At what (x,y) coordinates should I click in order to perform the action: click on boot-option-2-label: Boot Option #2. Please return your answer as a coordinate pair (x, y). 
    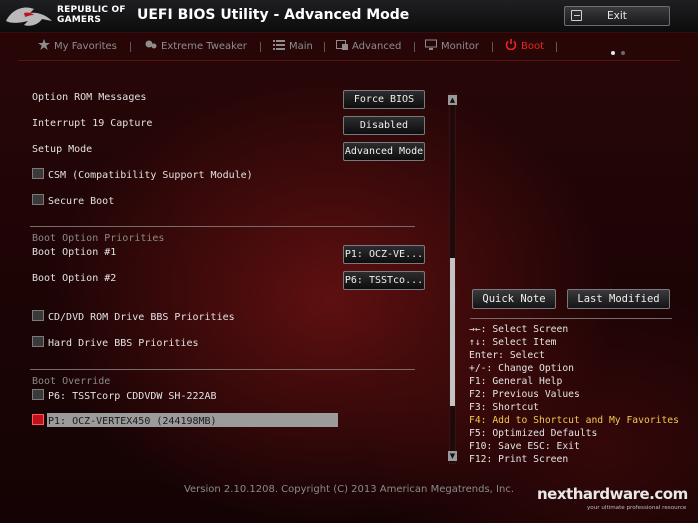
    Looking at the image, I should click on (74, 278).